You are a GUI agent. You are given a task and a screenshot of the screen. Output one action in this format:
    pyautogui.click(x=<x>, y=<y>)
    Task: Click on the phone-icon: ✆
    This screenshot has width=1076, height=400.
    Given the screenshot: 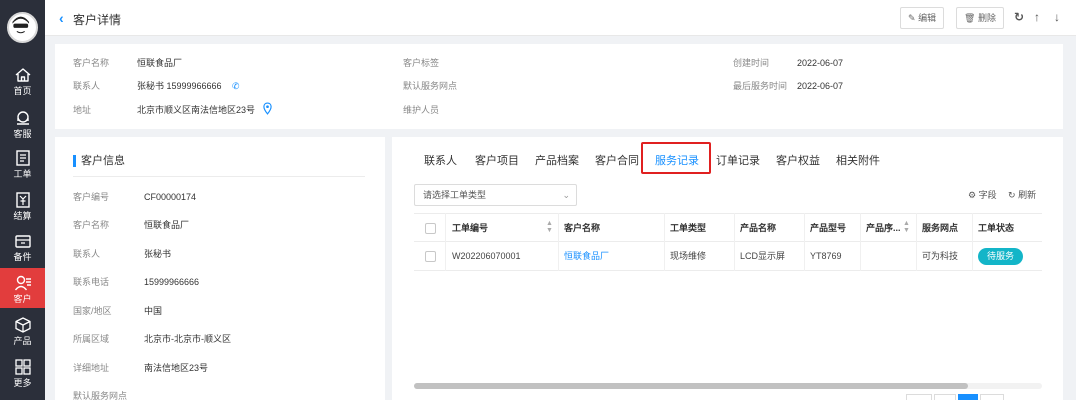 What is the action you would take?
    pyautogui.click(x=236, y=86)
    